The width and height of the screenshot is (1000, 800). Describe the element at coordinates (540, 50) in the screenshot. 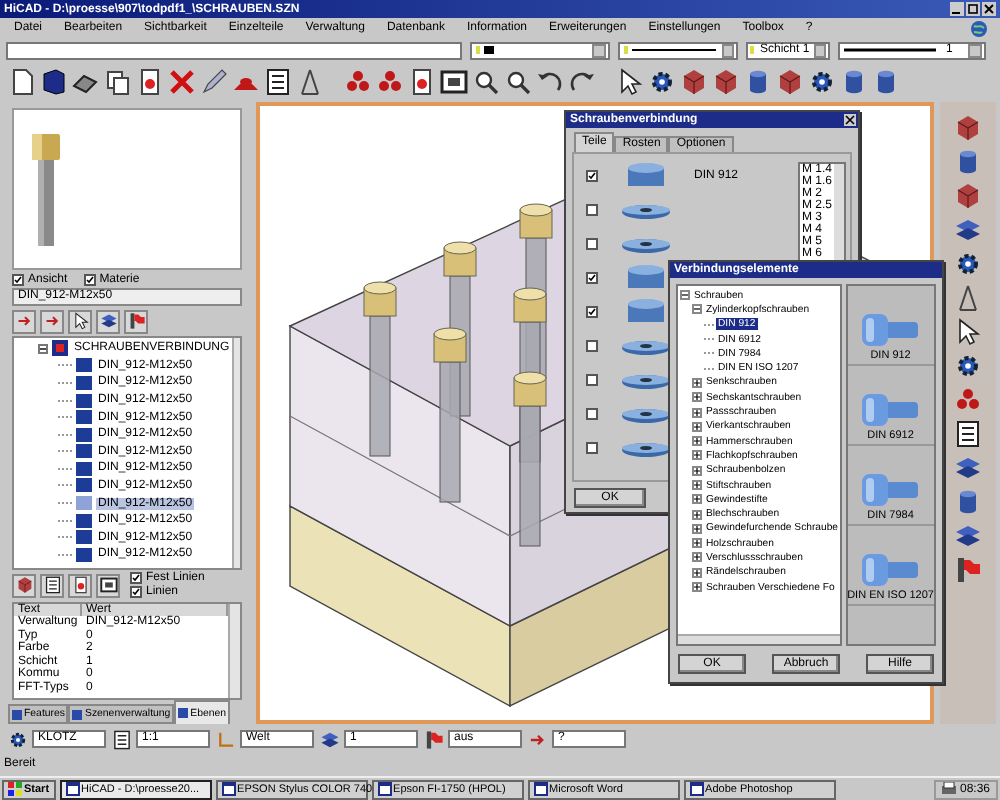

I see `color-dropdown` at that location.